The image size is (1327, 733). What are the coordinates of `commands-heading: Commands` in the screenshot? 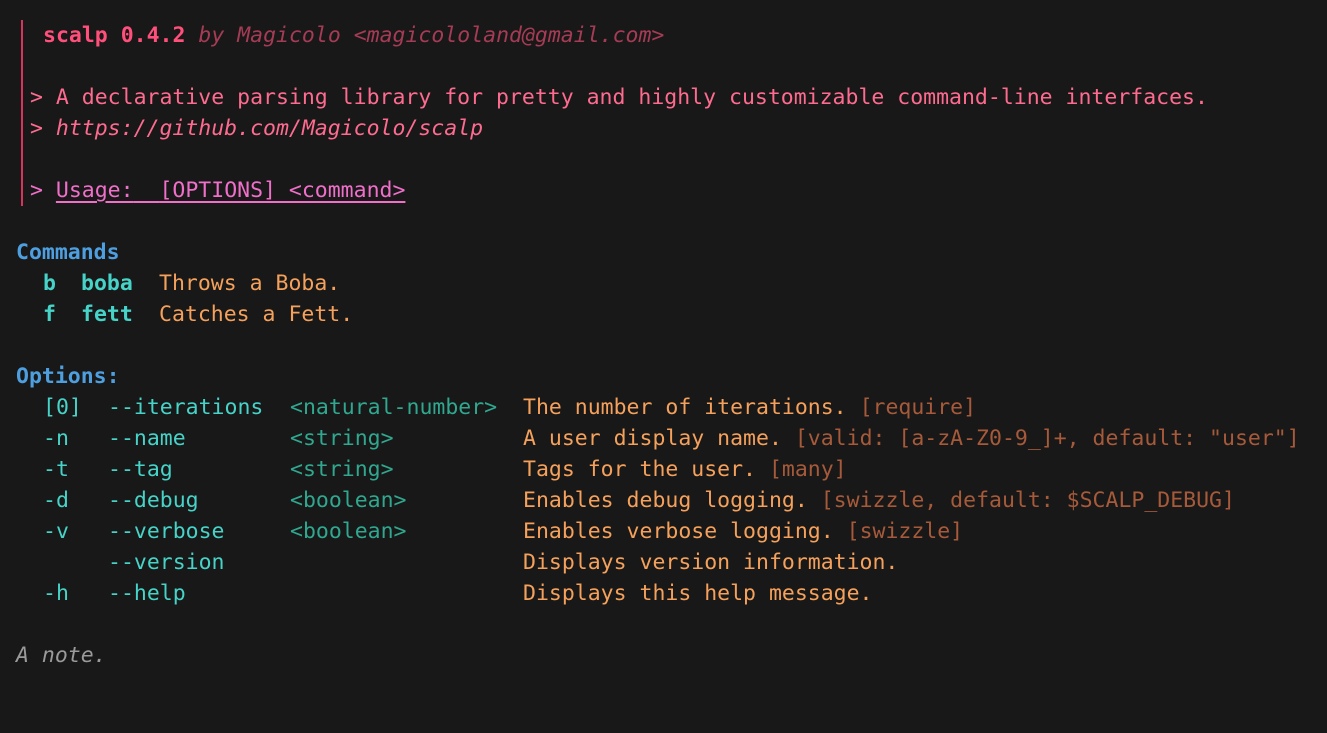 It's located at (68, 252).